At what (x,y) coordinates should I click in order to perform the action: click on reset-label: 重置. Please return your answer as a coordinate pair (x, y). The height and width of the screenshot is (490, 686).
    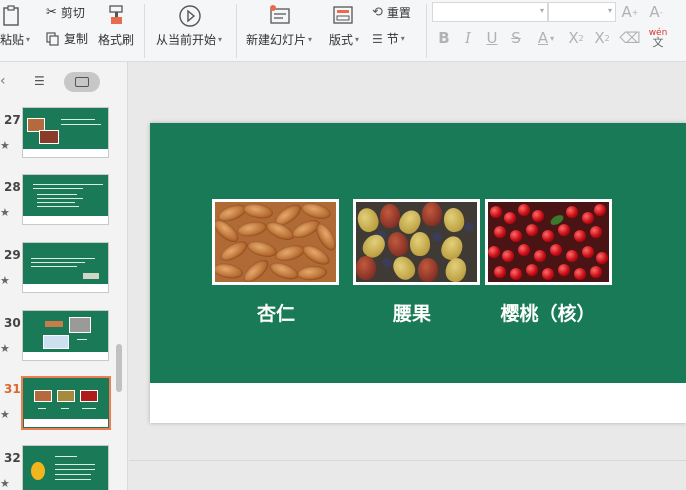
    Looking at the image, I should click on (398, 13).